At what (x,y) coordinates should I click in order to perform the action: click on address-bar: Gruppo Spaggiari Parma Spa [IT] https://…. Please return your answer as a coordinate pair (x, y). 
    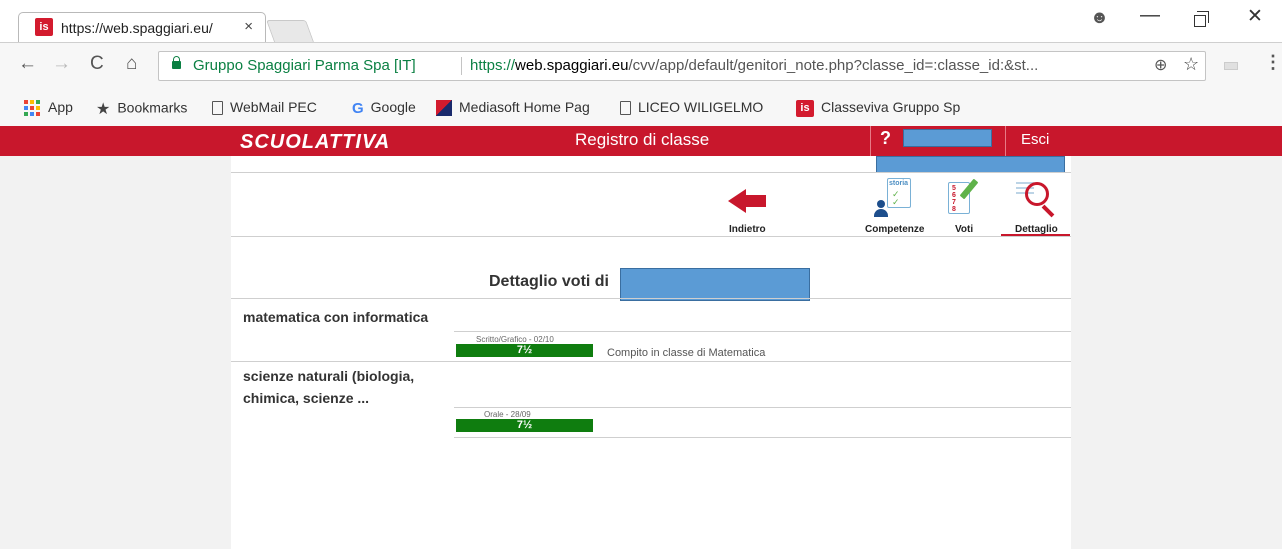
    Looking at the image, I should click on (682, 66).